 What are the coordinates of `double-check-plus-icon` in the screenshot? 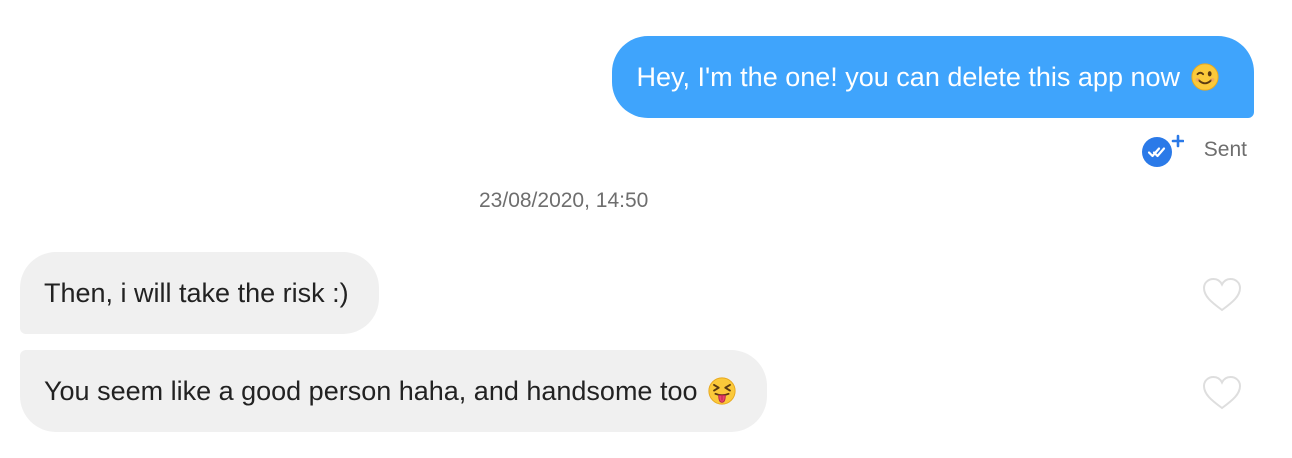 It's located at (1162, 150).